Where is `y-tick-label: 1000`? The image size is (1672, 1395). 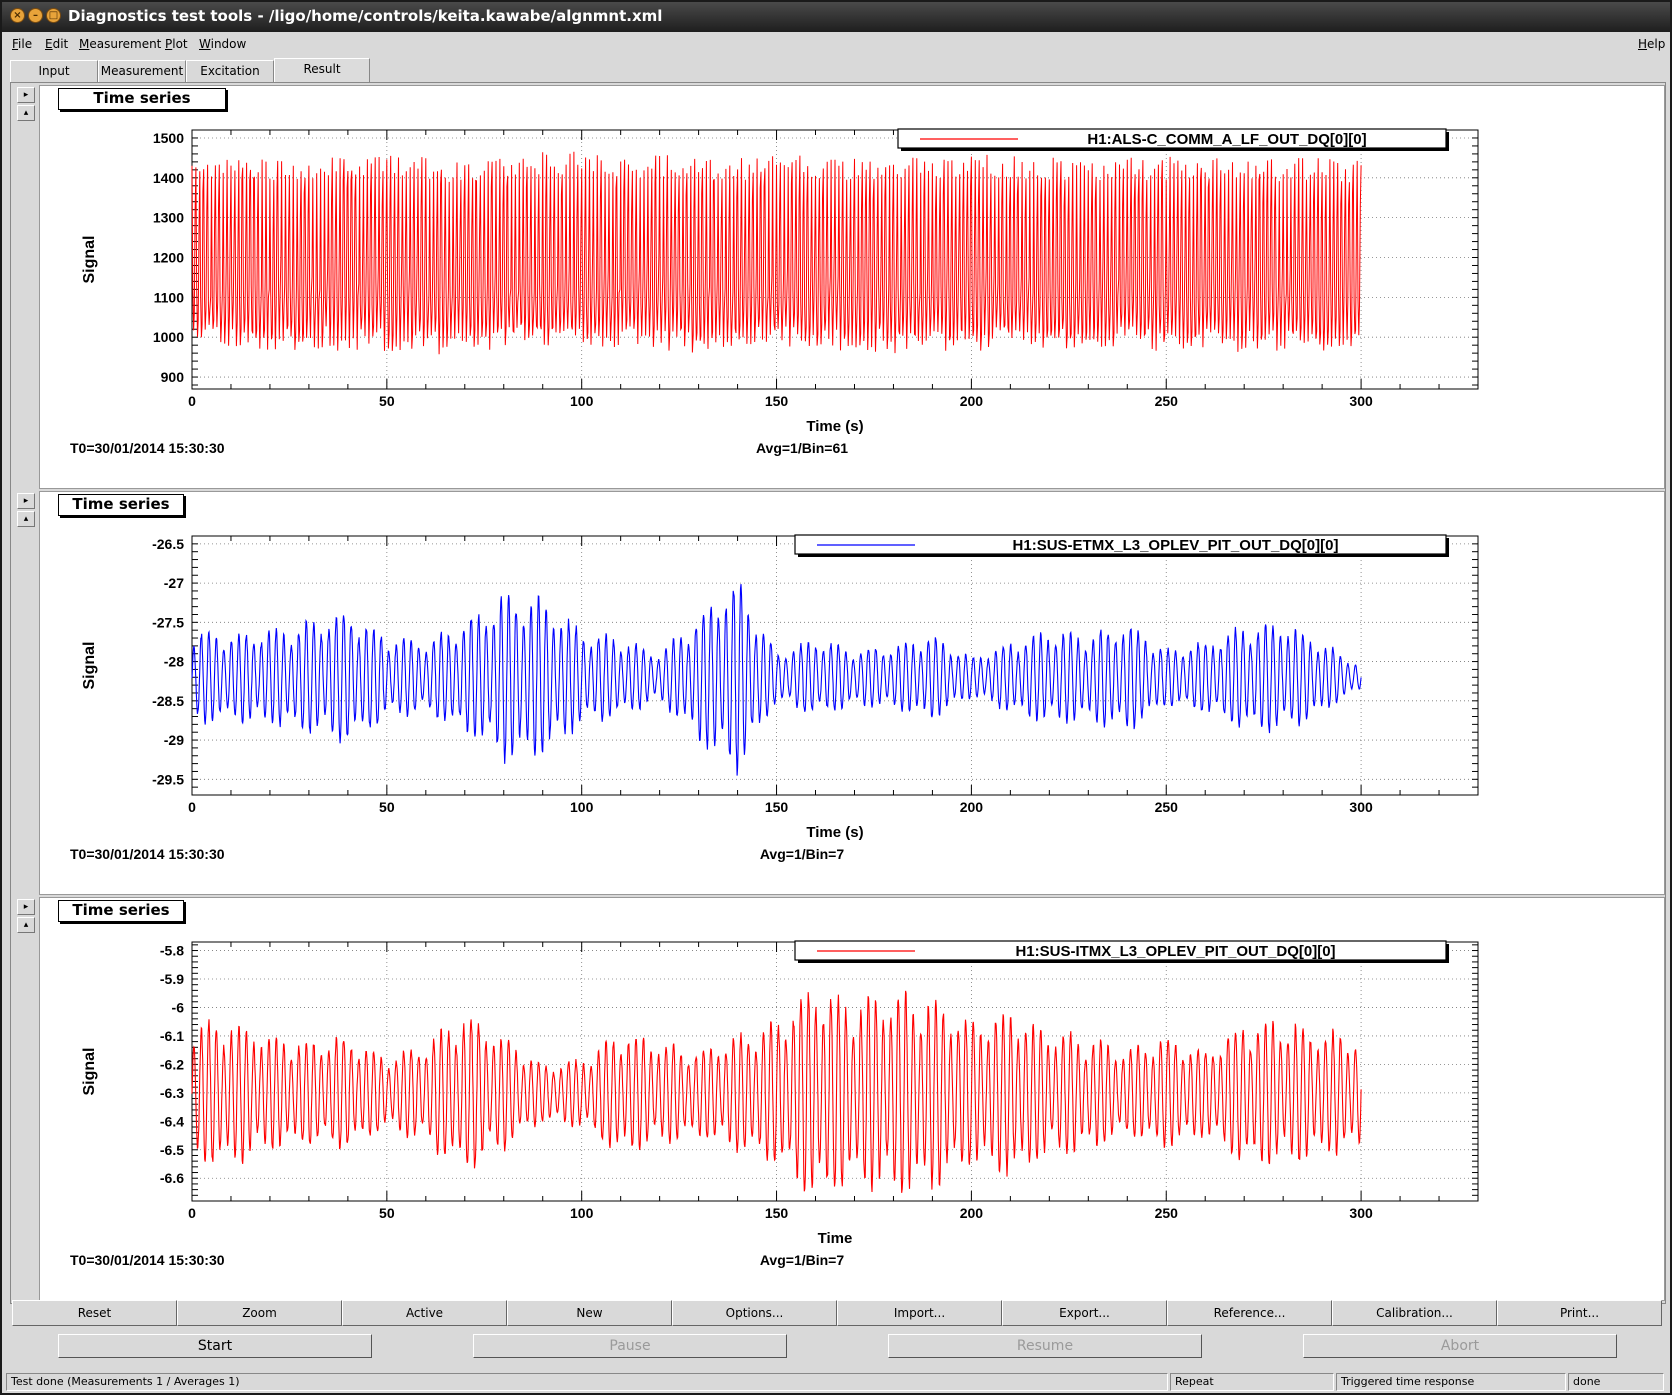 y-tick-label: 1000 is located at coordinates (168, 337).